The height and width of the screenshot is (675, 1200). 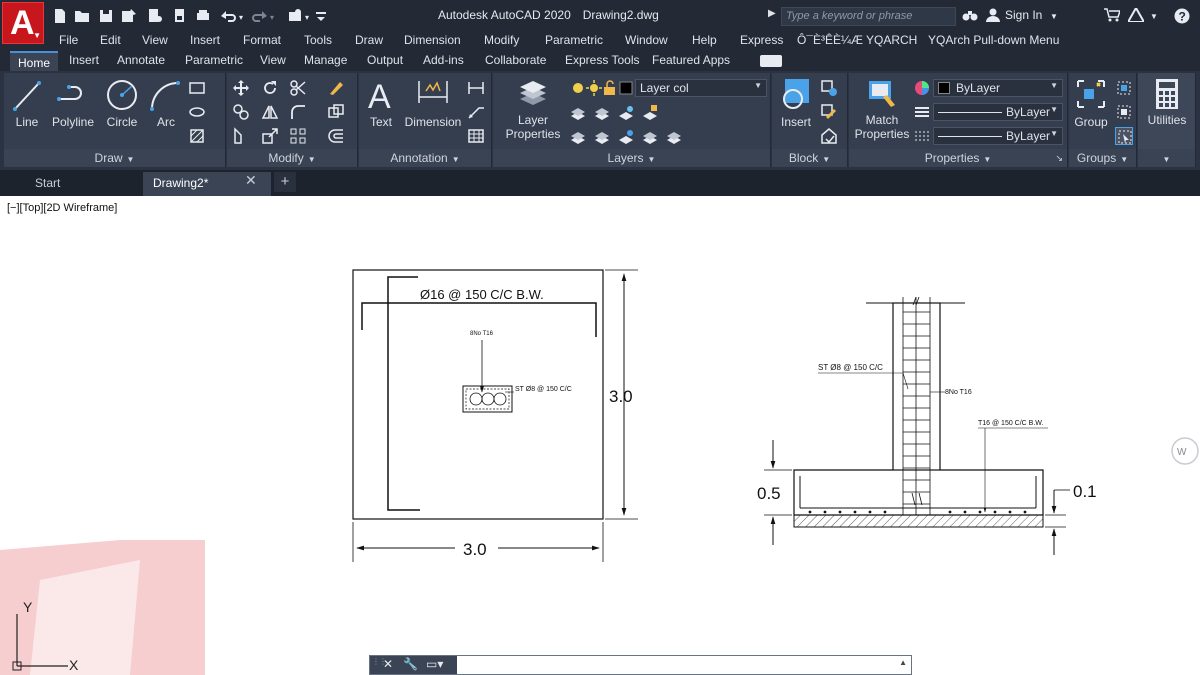 What do you see at coordinates (970, 16) in the screenshot?
I see `binoculars-icon` at bounding box center [970, 16].